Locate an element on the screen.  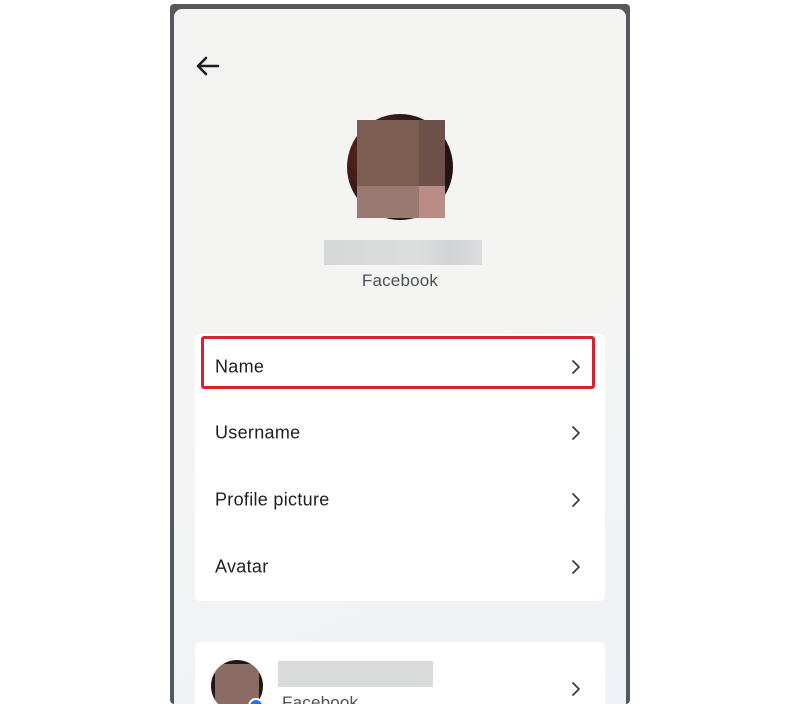
settings-item-label: Avatar is located at coordinates (242, 566).